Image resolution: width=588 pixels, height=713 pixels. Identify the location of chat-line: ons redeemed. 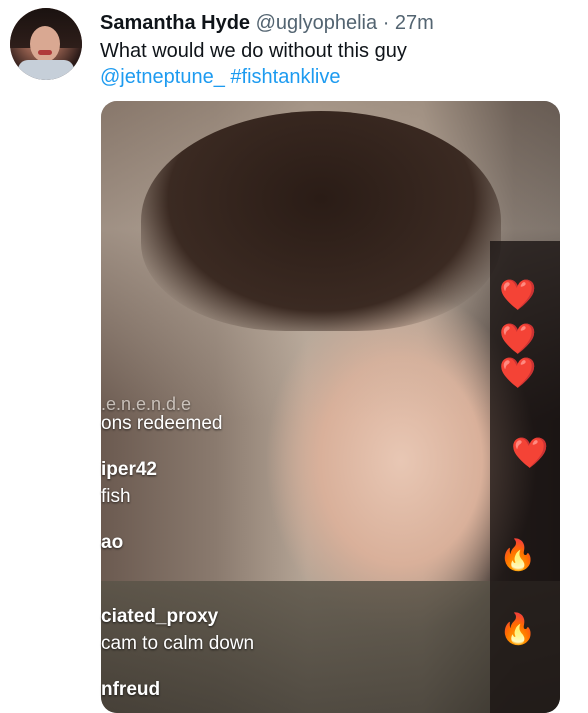
(162, 423).